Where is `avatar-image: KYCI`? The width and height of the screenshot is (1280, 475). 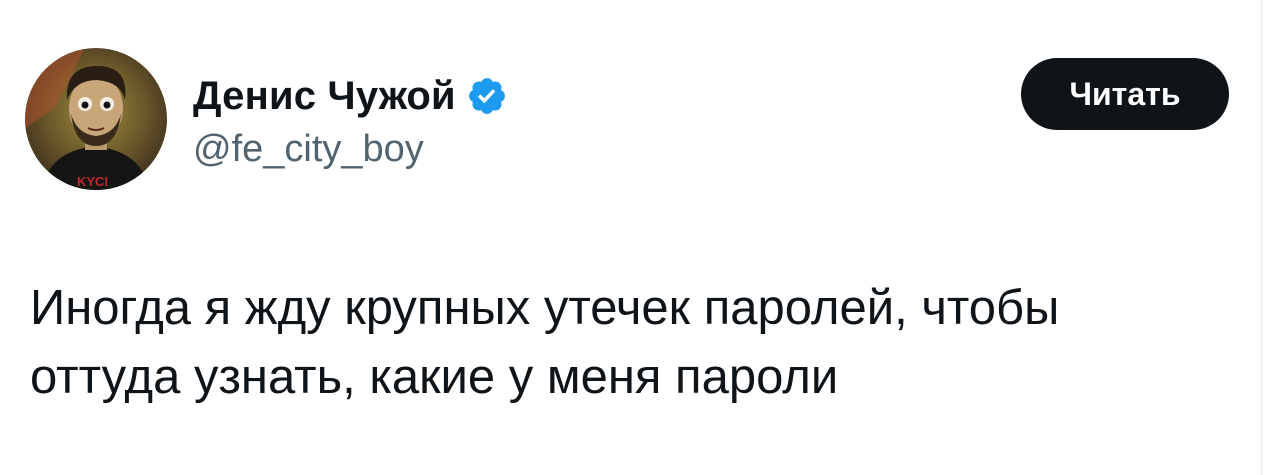
avatar-image: KYCI is located at coordinates (96, 119).